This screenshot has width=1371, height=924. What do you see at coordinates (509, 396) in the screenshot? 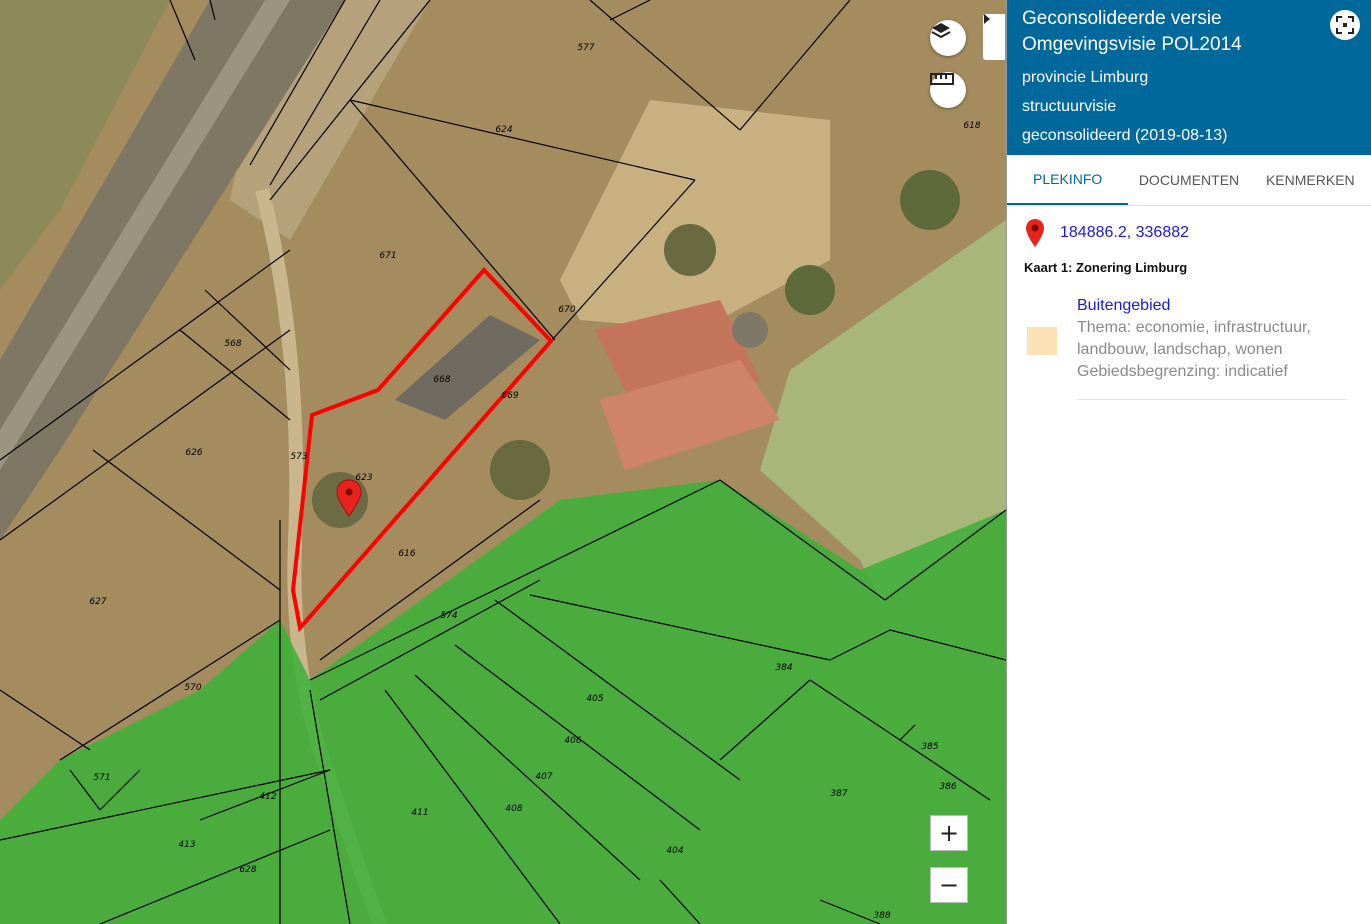
I see `parcel-number-label: 669` at bounding box center [509, 396].